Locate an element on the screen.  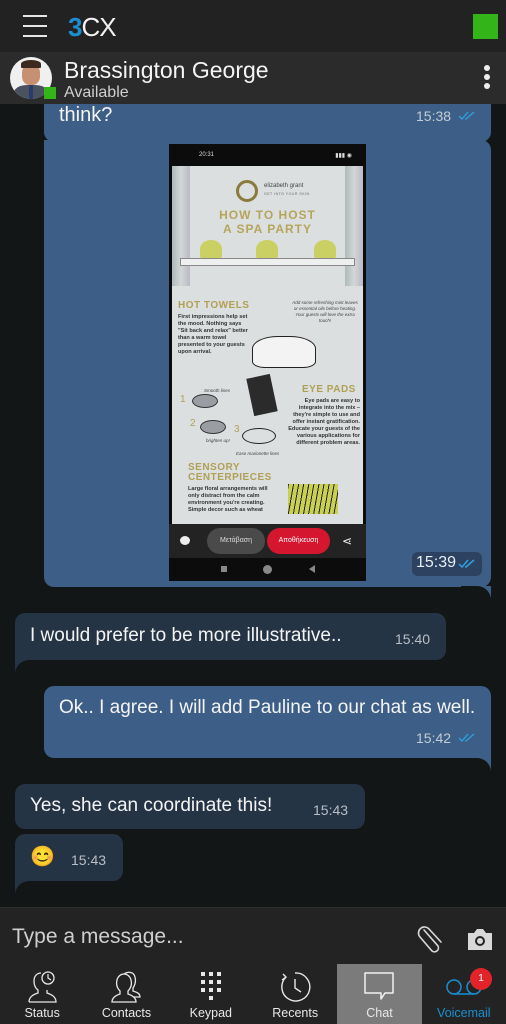
more-options-icon is located at coordinates (488, 78).